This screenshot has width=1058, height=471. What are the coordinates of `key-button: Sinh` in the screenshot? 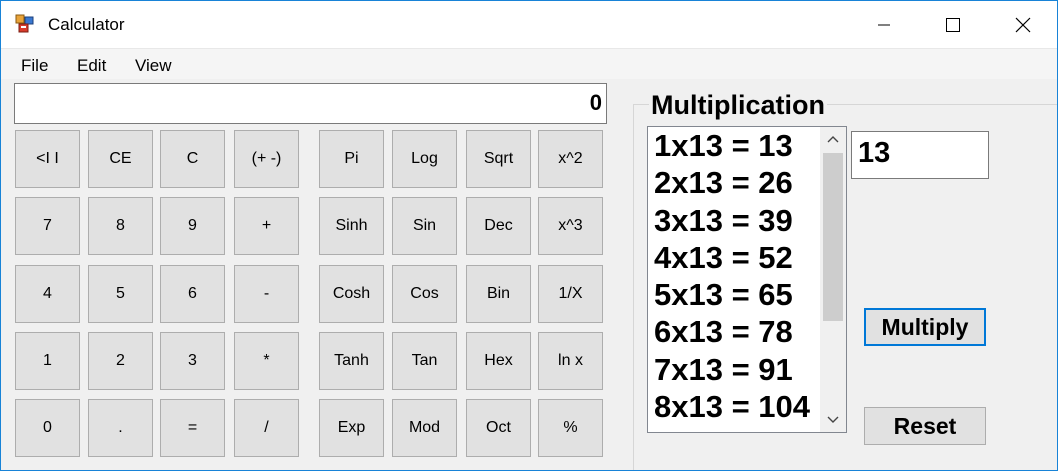 It's located at (351, 226).